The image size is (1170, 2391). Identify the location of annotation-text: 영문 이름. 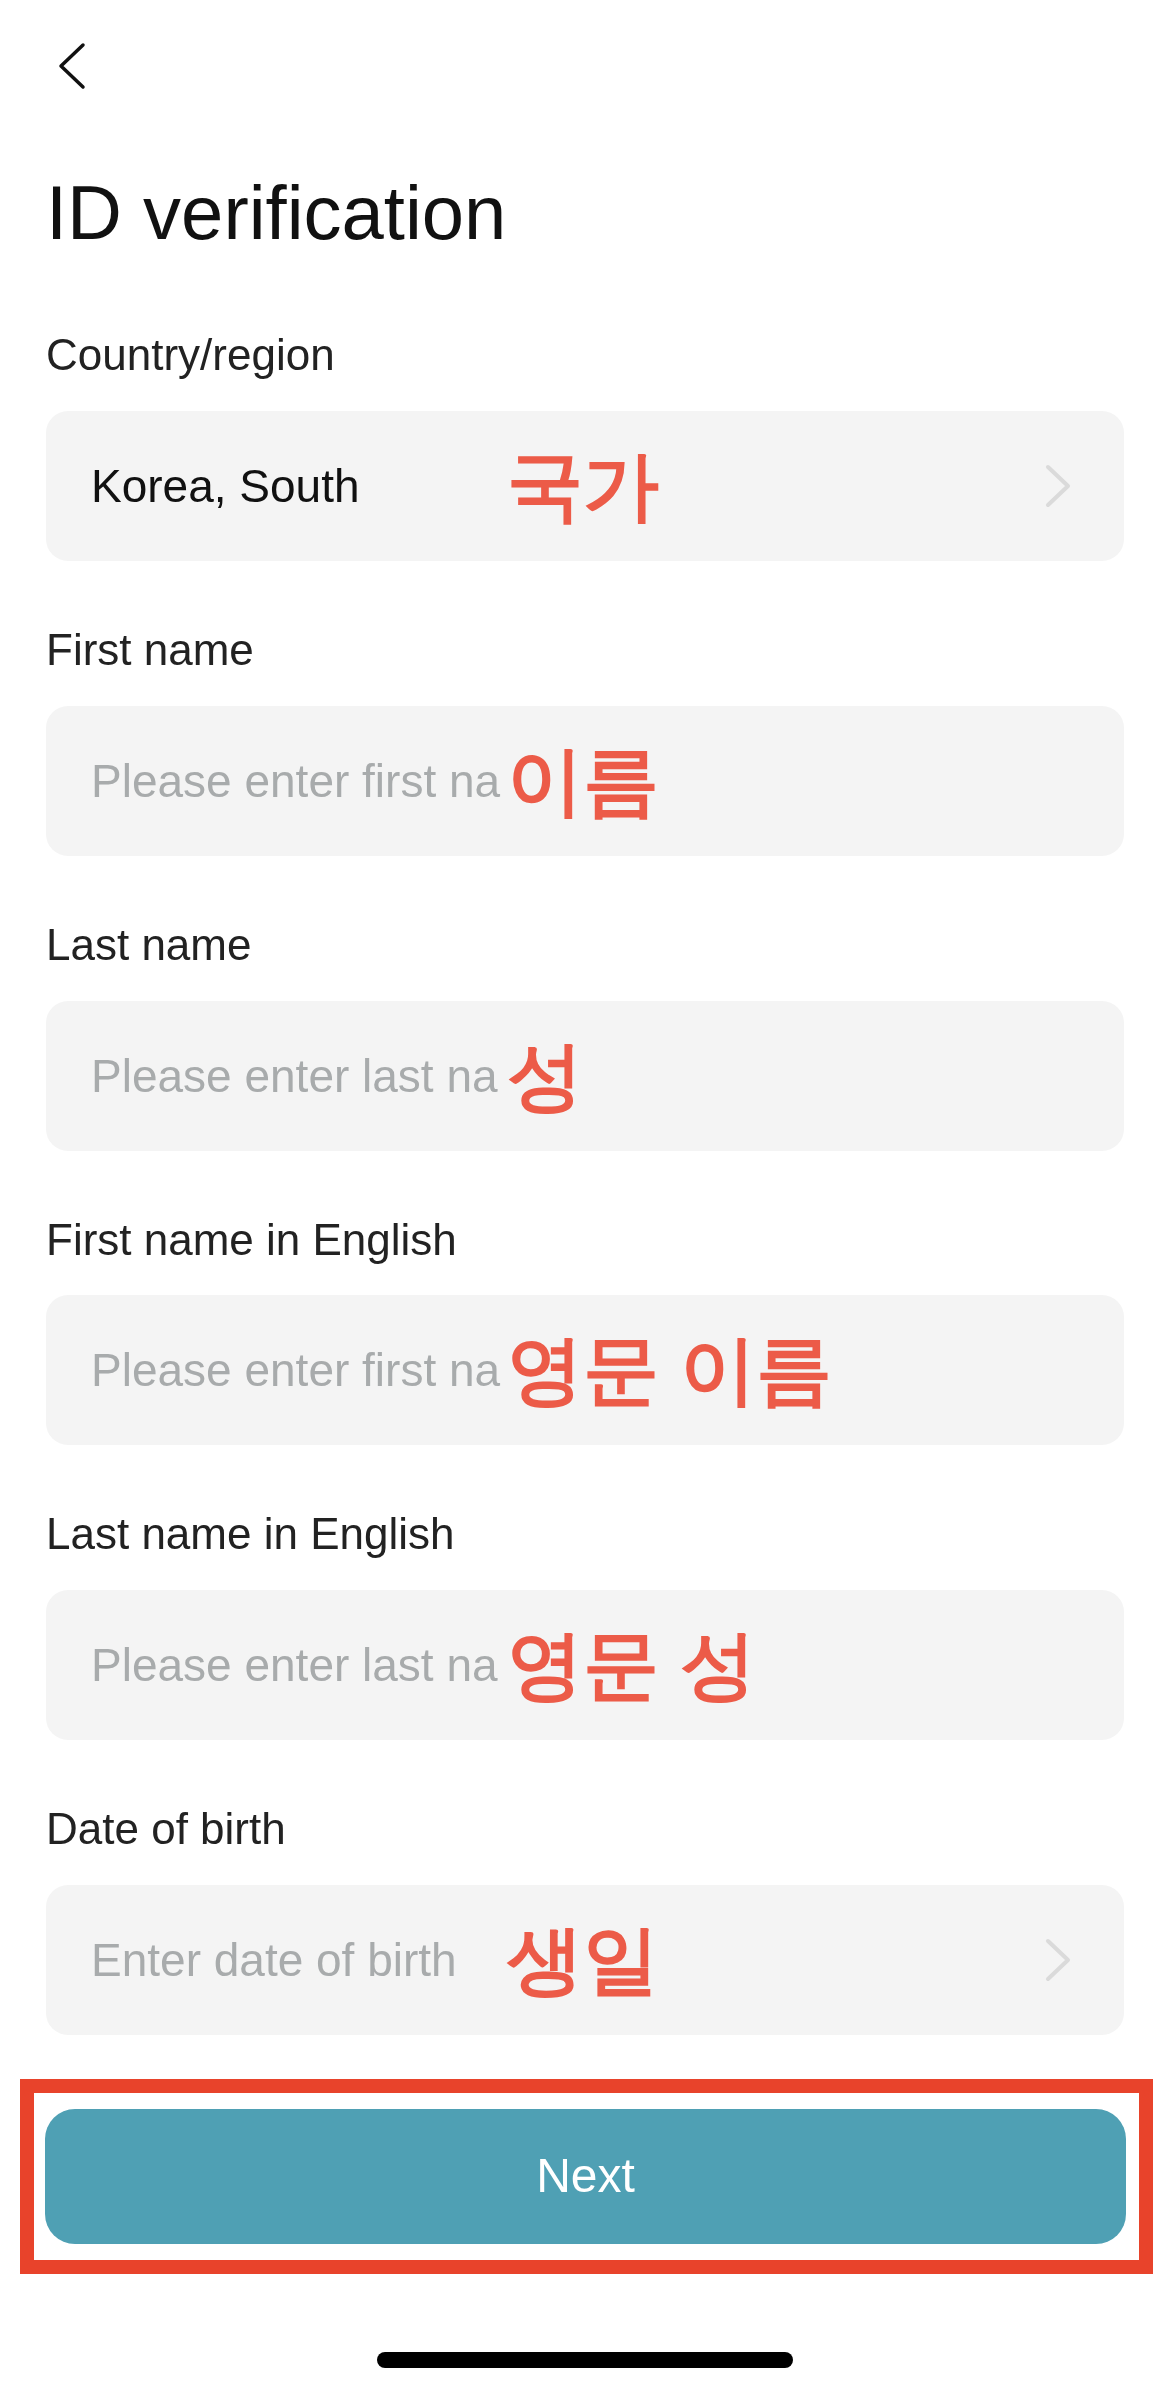
(670, 1370).